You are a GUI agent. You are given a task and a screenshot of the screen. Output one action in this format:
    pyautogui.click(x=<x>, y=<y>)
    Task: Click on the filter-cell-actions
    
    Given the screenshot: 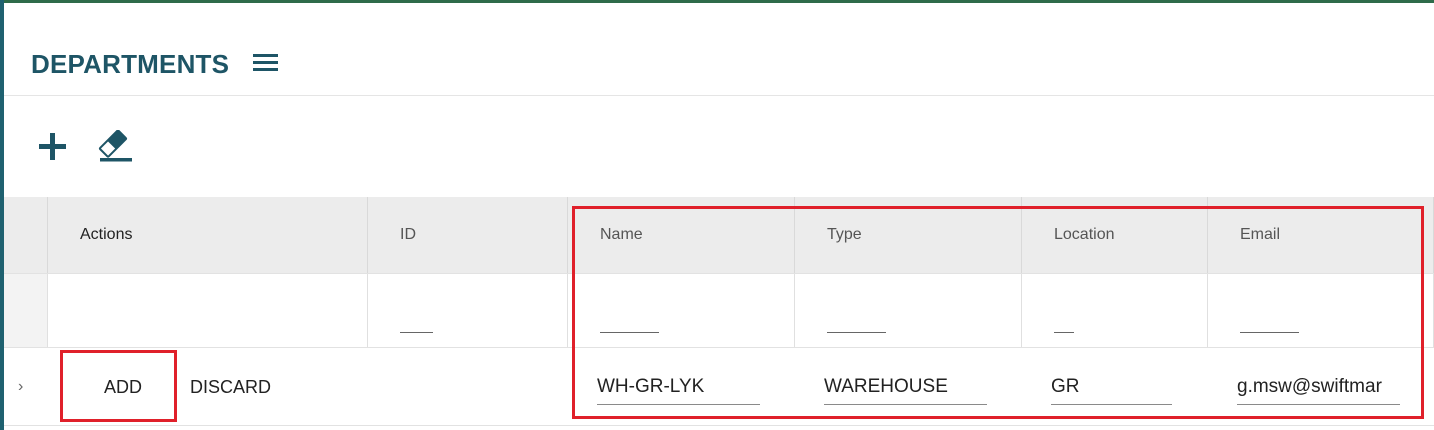 What is the action you would take?
    pyautogui.click(x=208, y=310)
    